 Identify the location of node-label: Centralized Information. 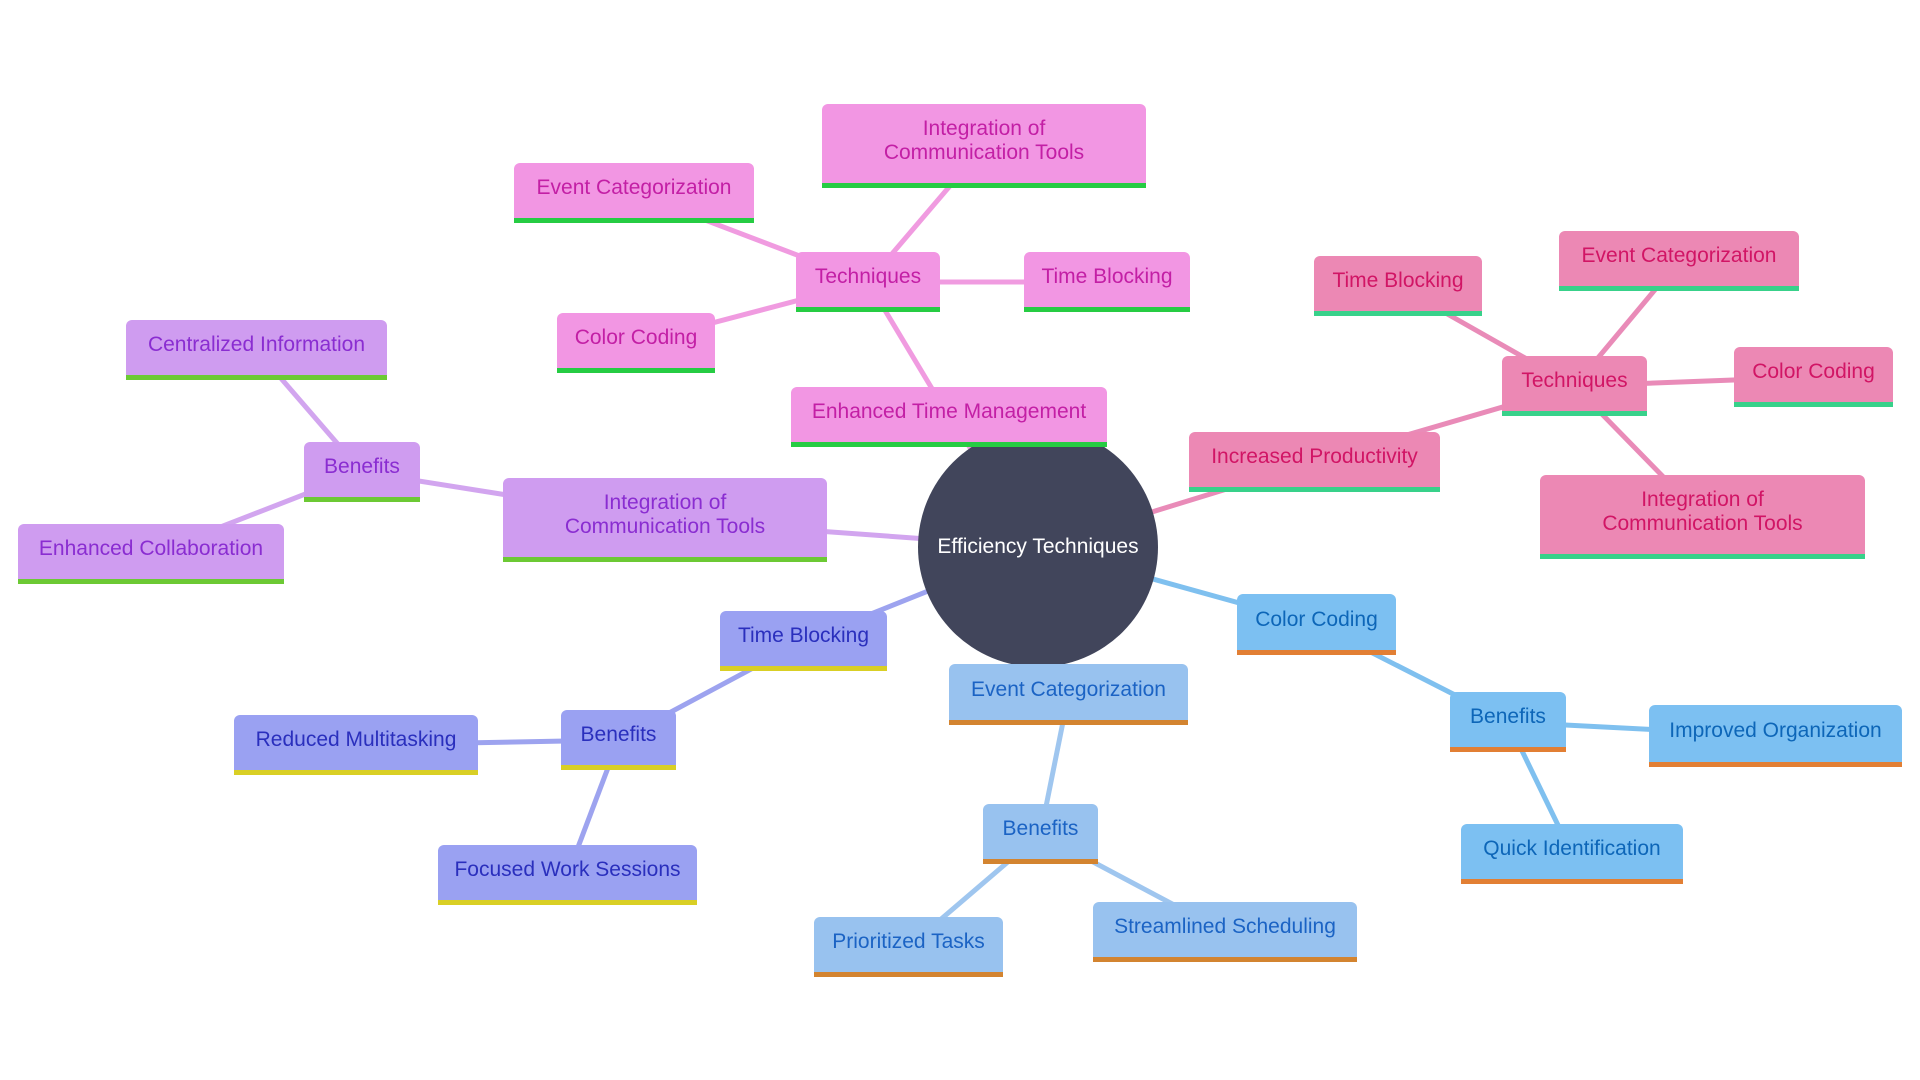
(256, 344).